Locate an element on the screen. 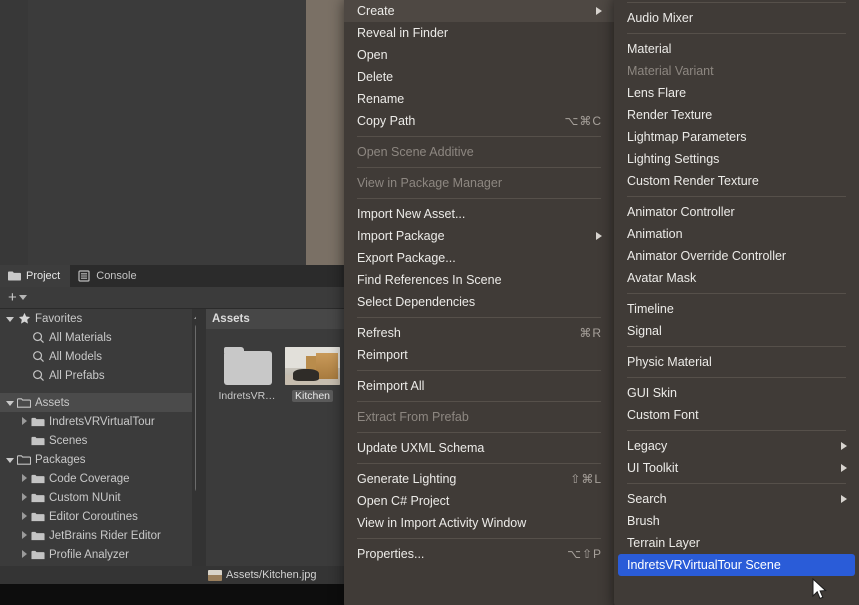 The image size is (859, 605). tree-item-label: Profile Analyzer is located at coordinates (89, 554).